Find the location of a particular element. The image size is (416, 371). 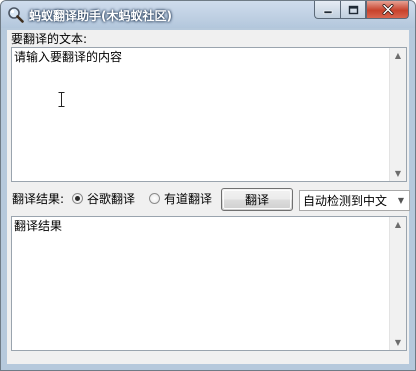

maximize-button is located at coordinates (353, 10).